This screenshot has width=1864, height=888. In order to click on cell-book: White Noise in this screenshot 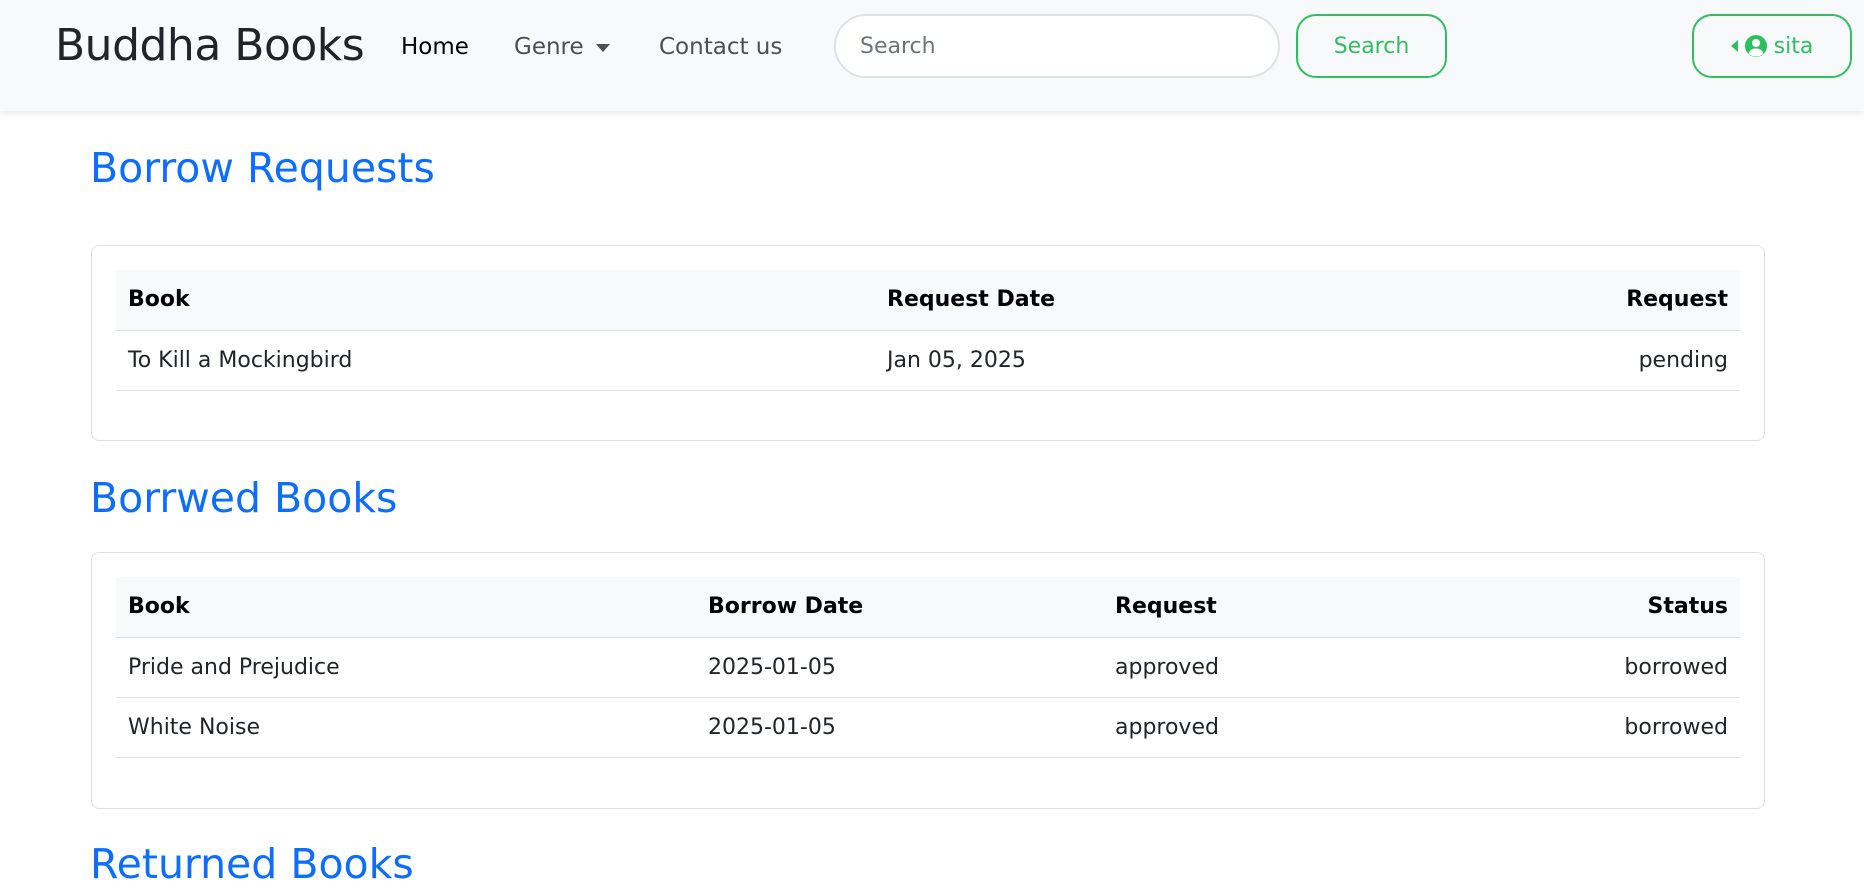, I will do `click(406, 727)`.